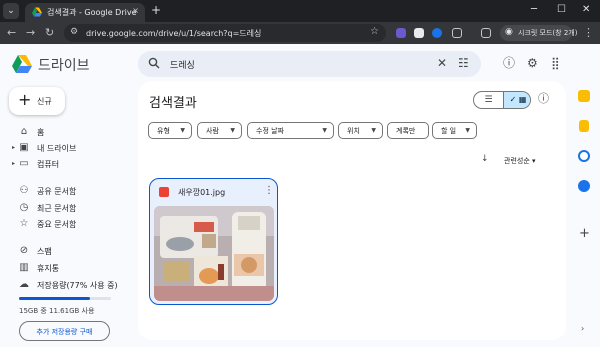 This screenshot has height=347, width=600. I want to click on sidebar-item-my-drive: ▸ ▣ 내 드라이브, so click(65, 149).